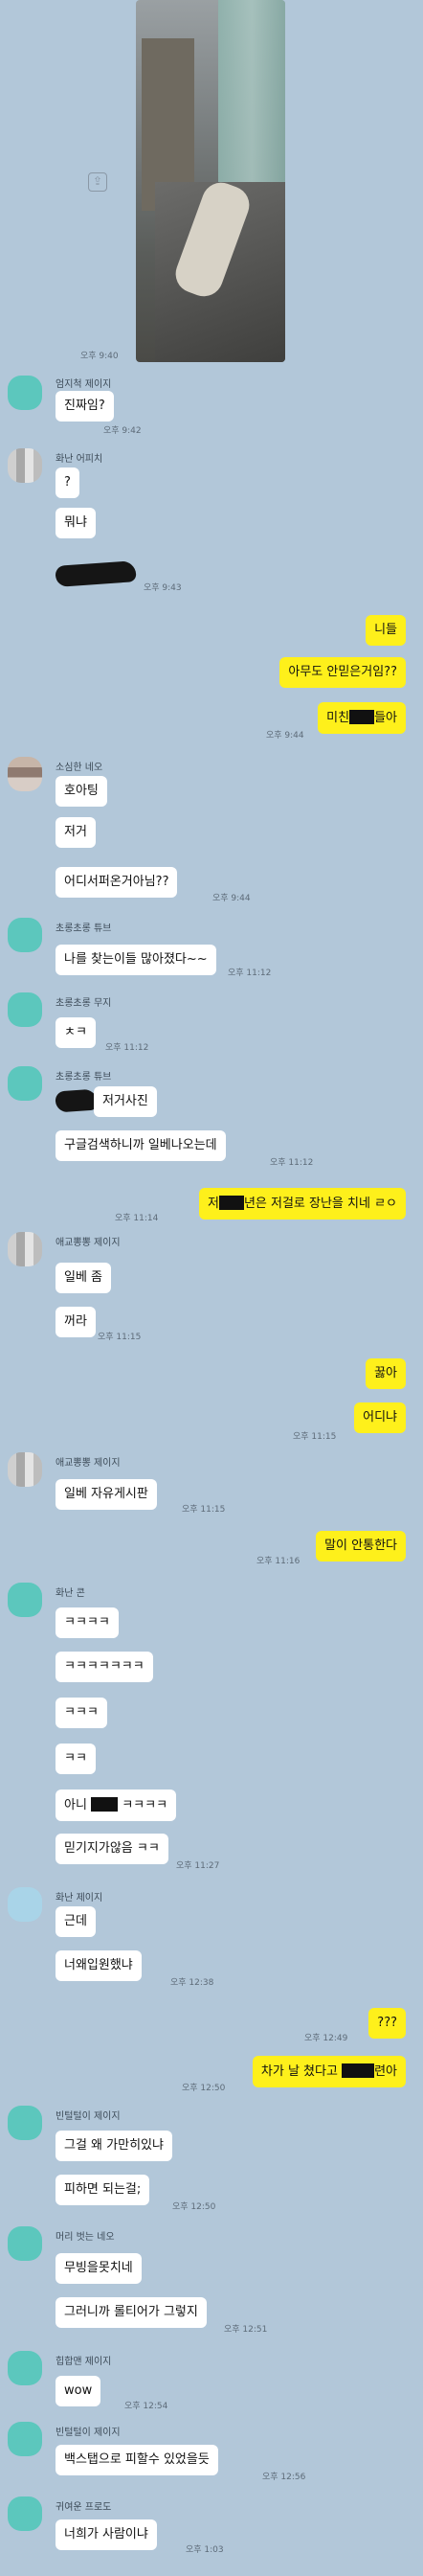 The height and width of the screenshot is (2576, 423). What do you see at coordinates (205, 2550) in the screenshot?
I see `timestamp: 오후 1:03` at bounding box center [205, 2550].